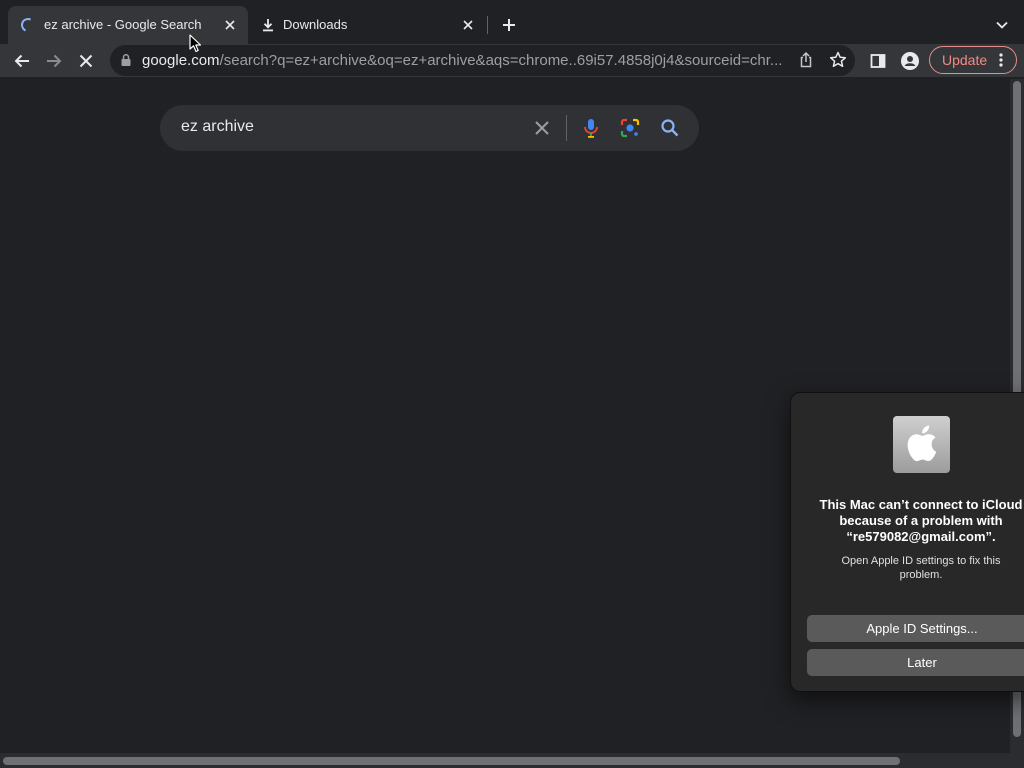  What do you see at coordinates (921, 504) in the screenshot?
I see `alert-title-line: This Mac can’t connect to iCloud` at bounding box center [921, 504].